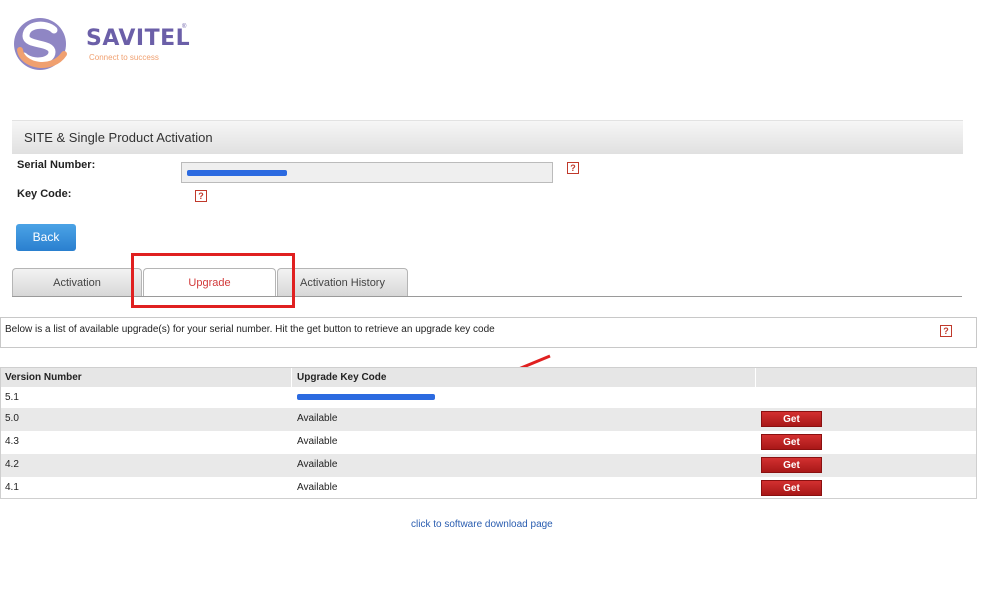  Describe the element at coordinates (138, 38) in the screenshot. I see `brand-name: SAVITEL` at that location.